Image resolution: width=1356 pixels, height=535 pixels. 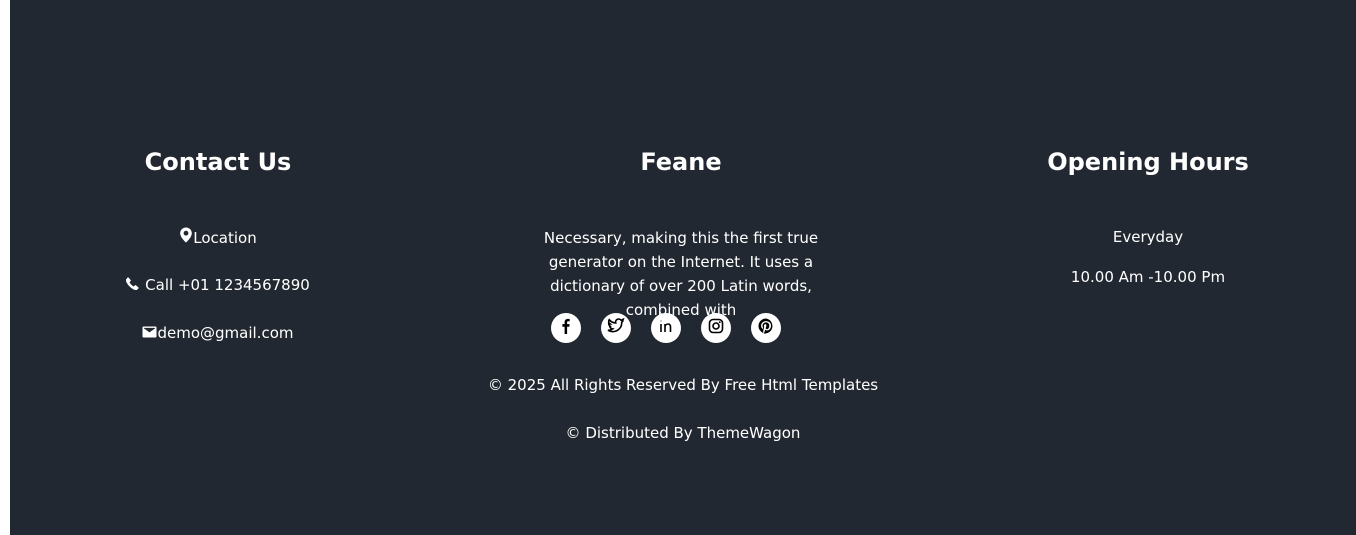 I want to click on linkedin-icon, so click(x=666, y=328).